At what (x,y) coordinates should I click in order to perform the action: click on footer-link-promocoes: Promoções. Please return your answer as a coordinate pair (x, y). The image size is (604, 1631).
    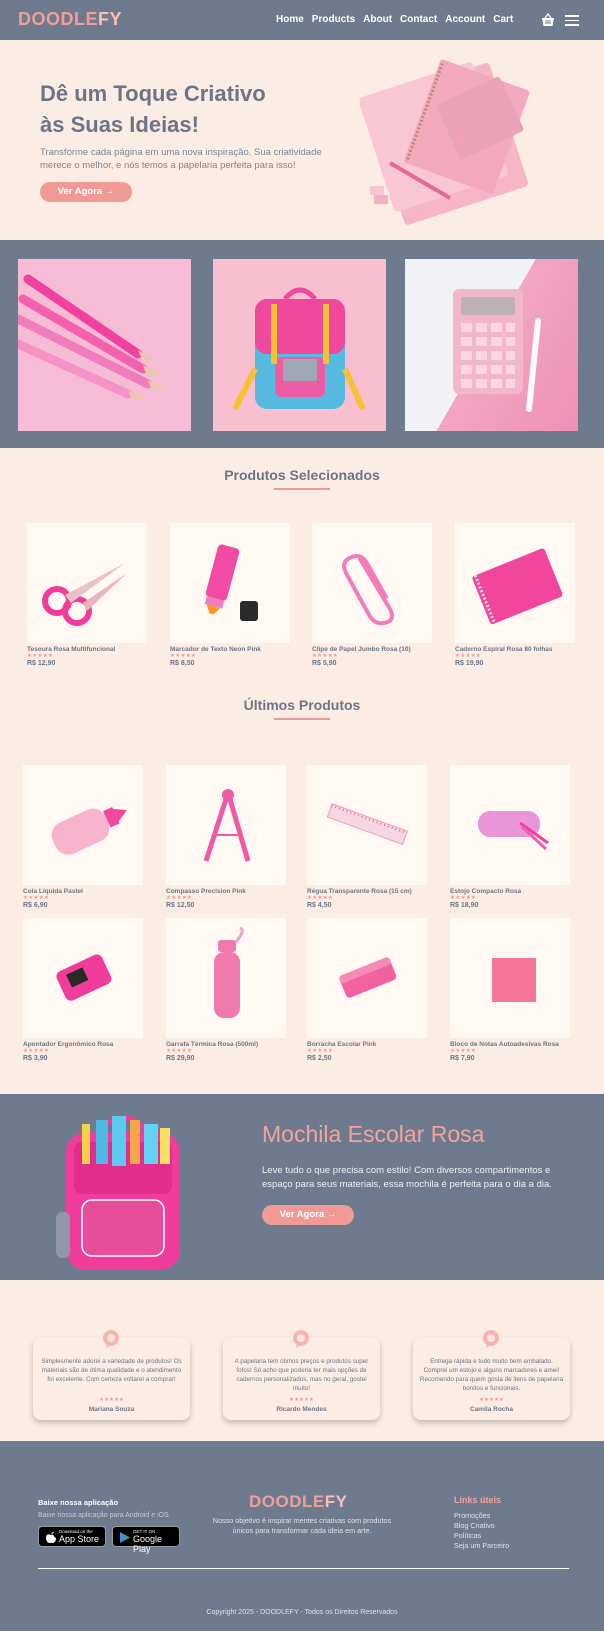
    Looking at the image, I should click on (481, 1516).